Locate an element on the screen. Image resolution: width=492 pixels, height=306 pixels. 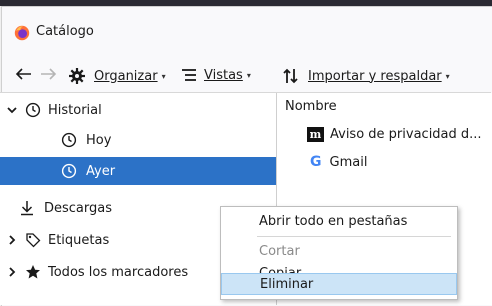
tree-item-label: Etiquetas is located at coordinates (79, 240).